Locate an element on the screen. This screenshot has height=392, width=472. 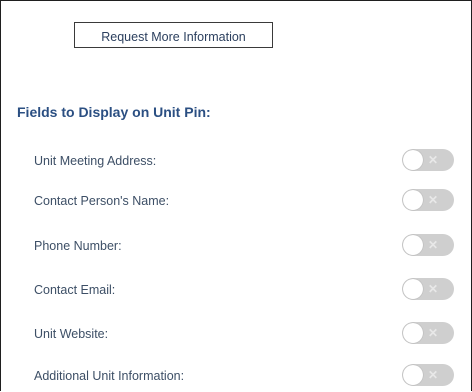
field-label: Contact Person's Name: is located at coordinates (102, 201).